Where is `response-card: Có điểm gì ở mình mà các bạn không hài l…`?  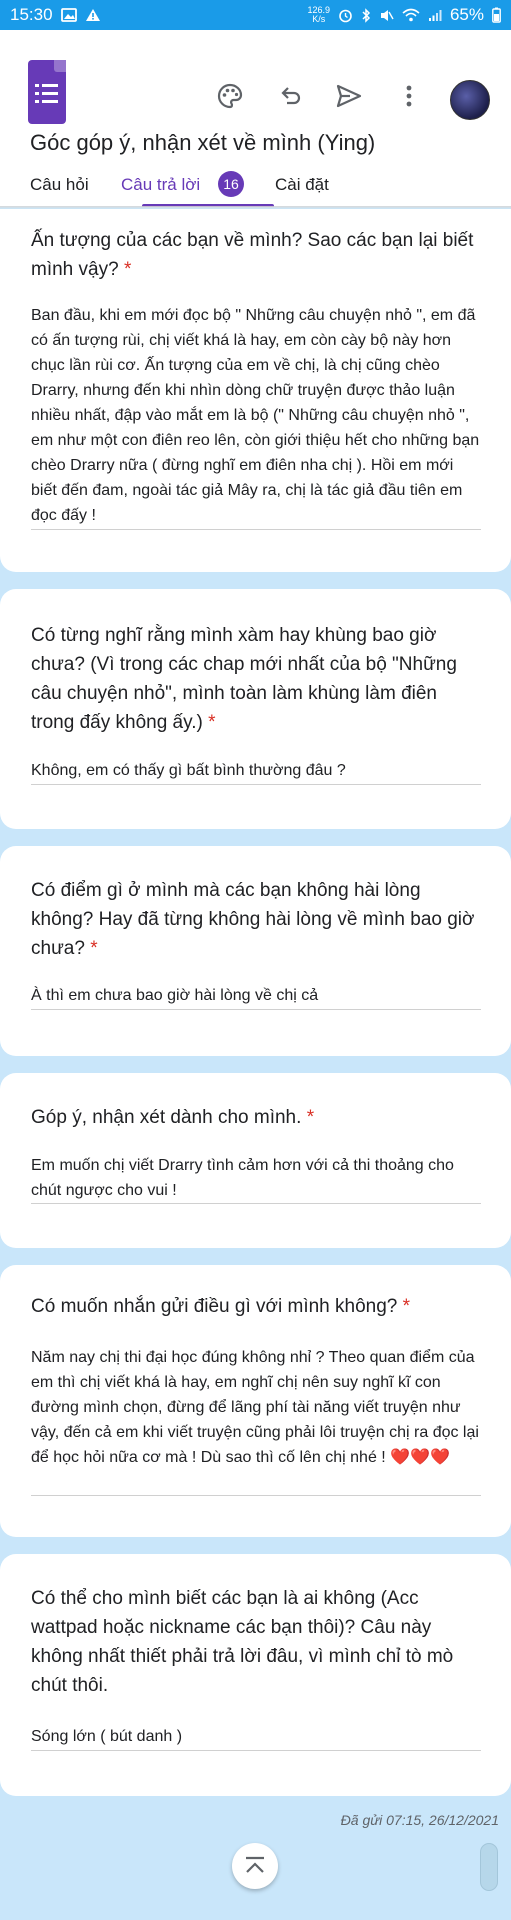 response-card: Có điểm gì ở mình mà các bạn không hài l… is located at coordinates (255, 951).